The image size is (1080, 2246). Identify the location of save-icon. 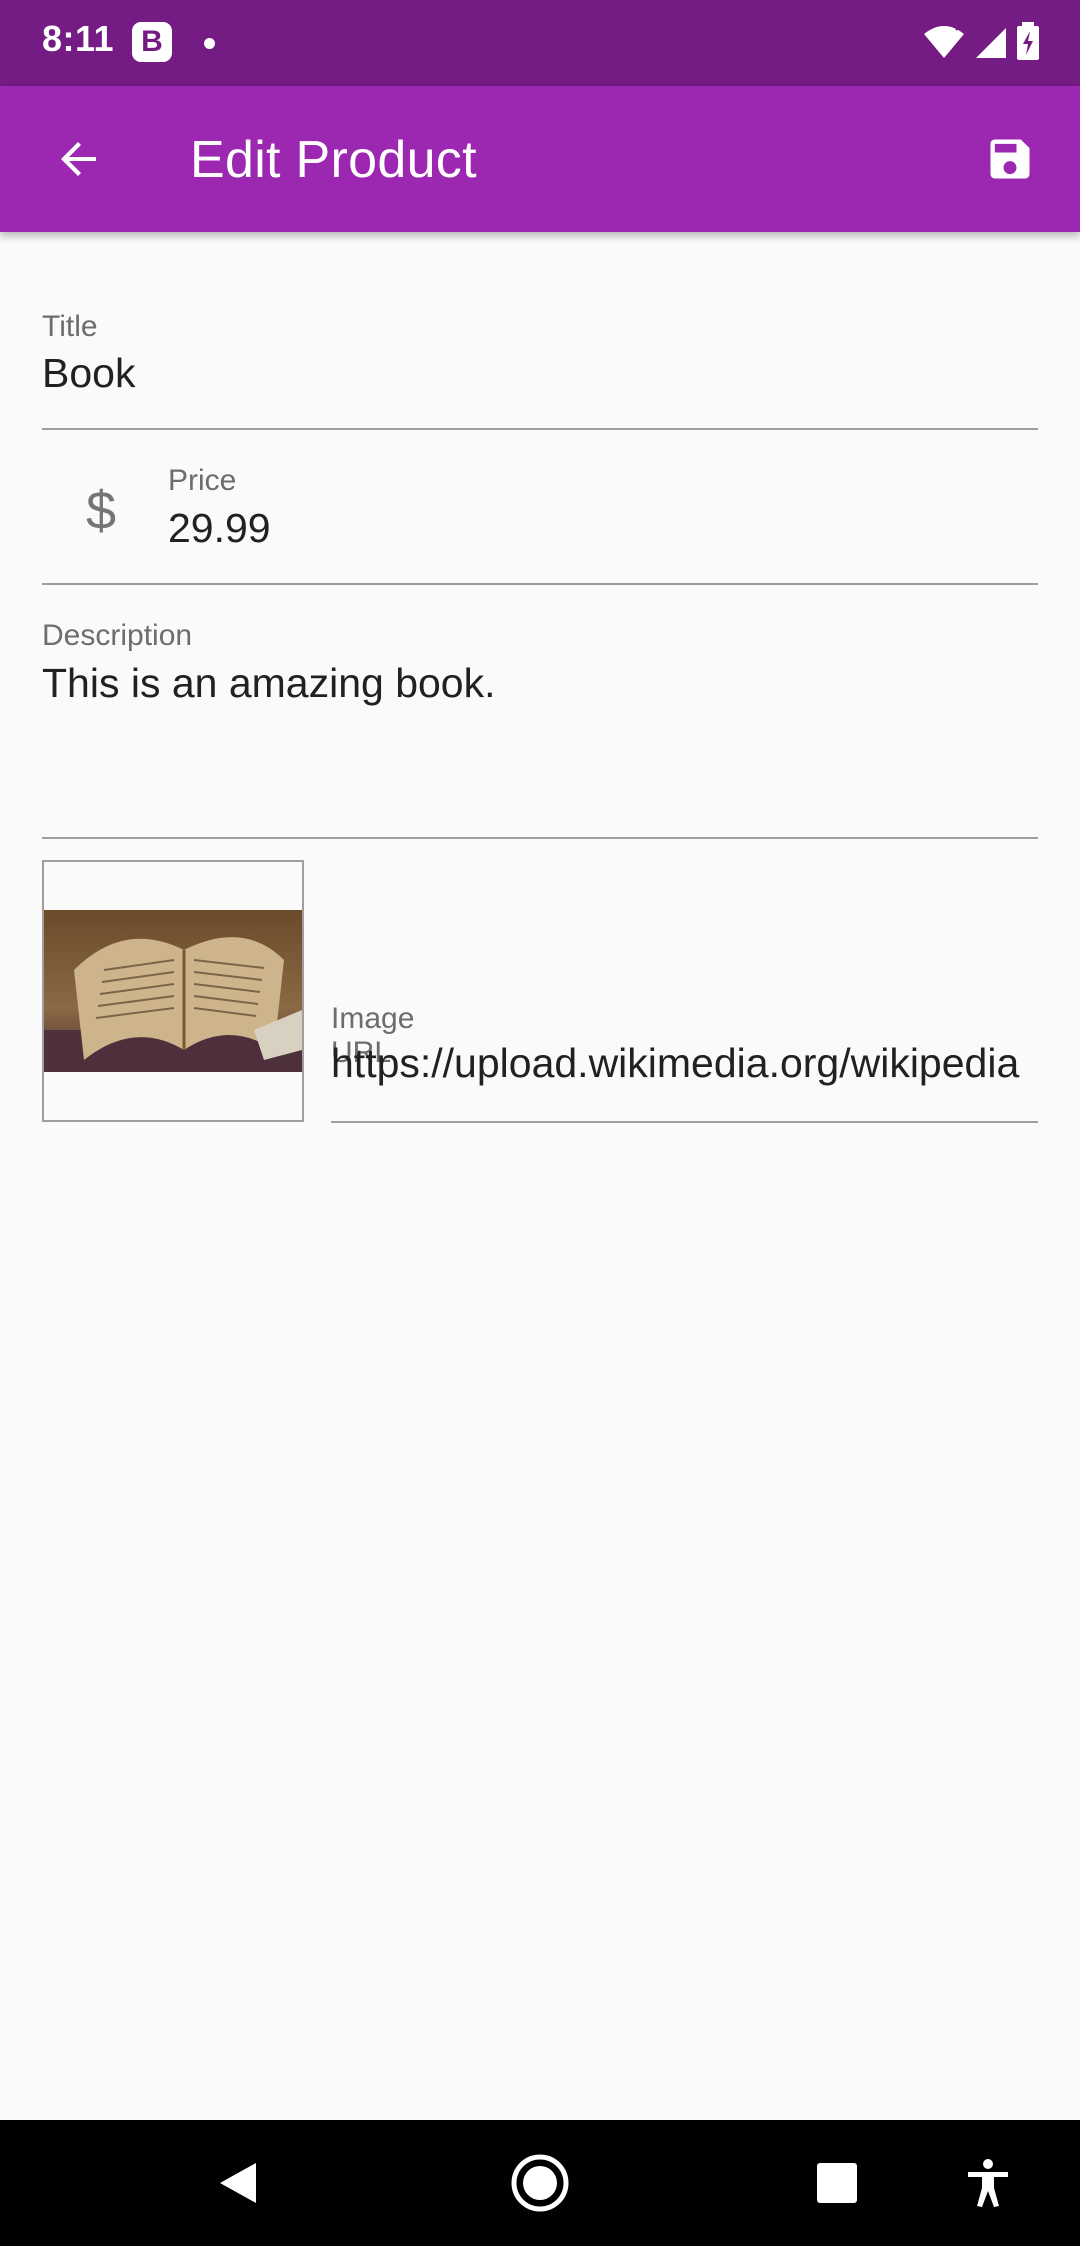
(1010, 159).